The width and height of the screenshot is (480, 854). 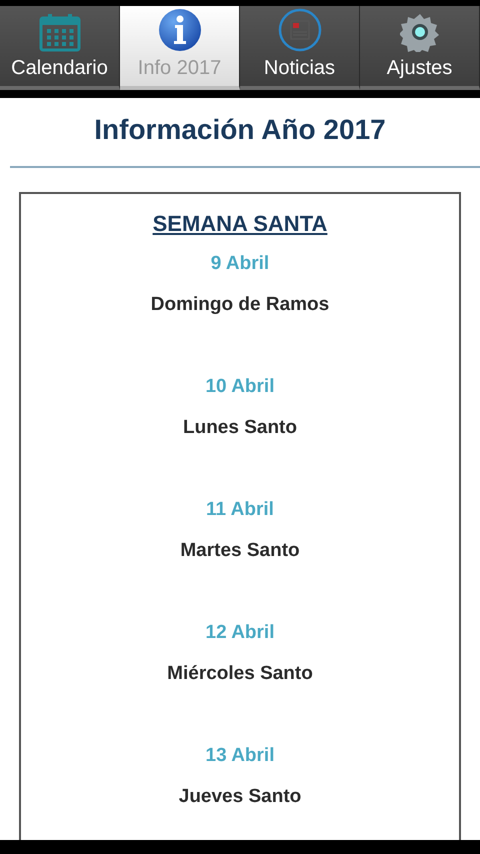 What do you see at coordinates (240, 797) in the screenshot?
I see `day-name: Jueves Santo` at bounding box center [240, 797].